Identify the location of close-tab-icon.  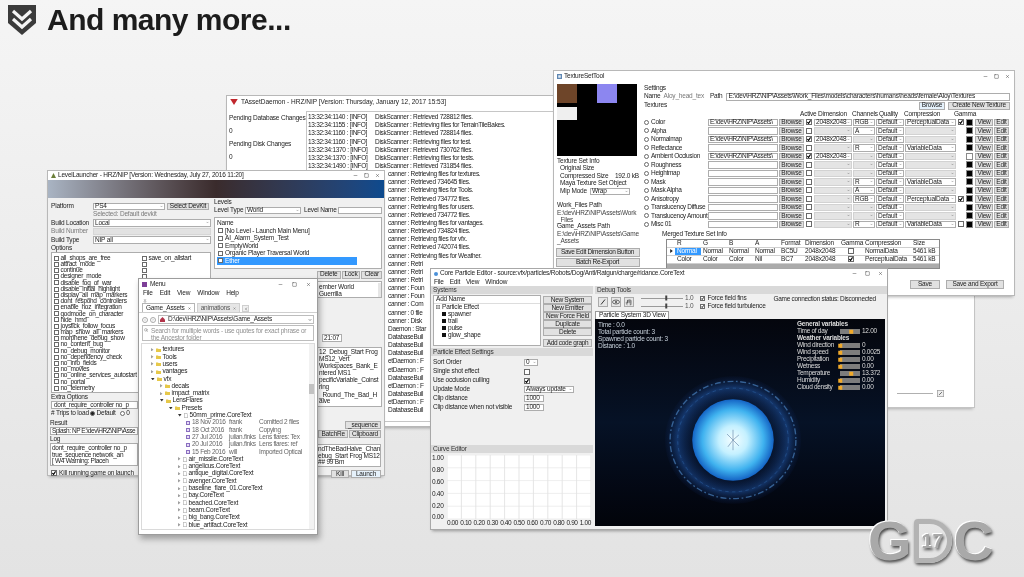
(189, 308).